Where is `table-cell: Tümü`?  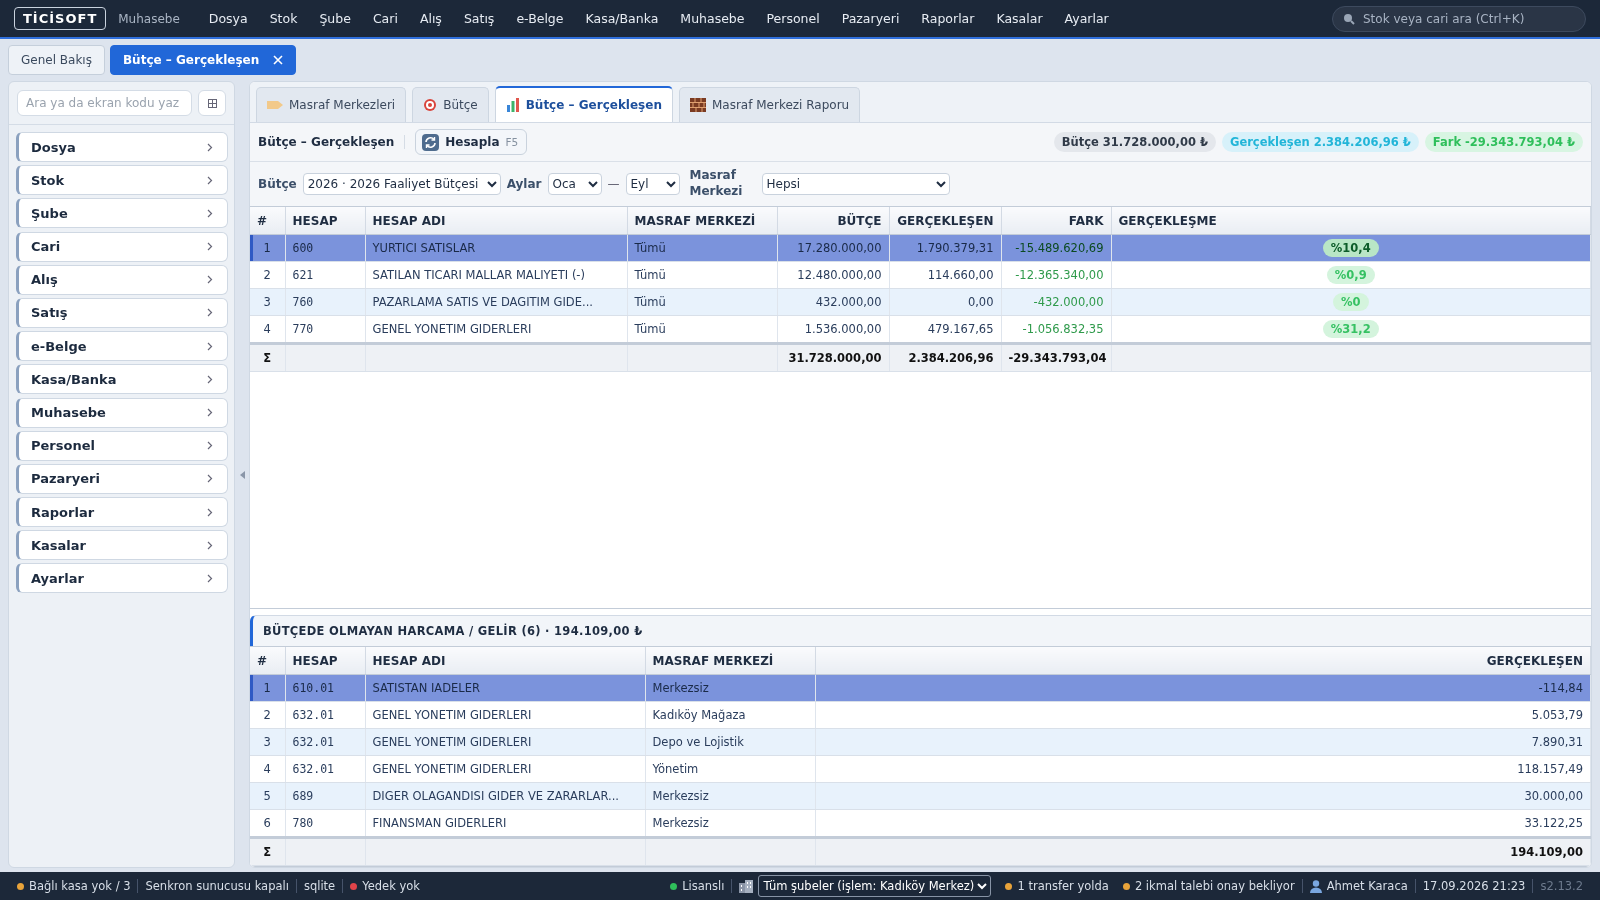
table-cell: Tümü is located at coordinates (702, 302).